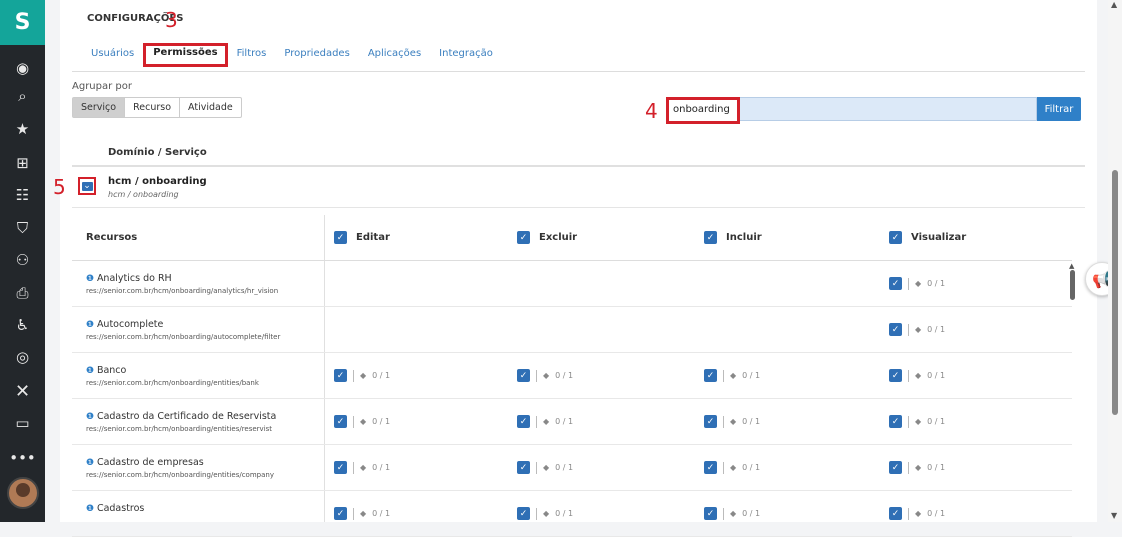  I want to click on search-value: onboarding, so click(703, 110).